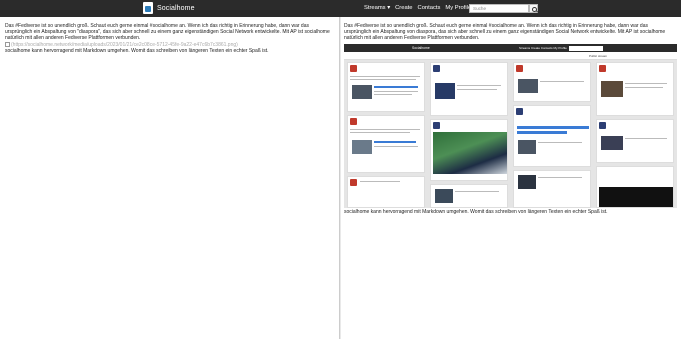 The image size is (681, 339). Describe the element at coordinates (403, 8) in the screenshot. I see `nav-item-create: Create` at that location.